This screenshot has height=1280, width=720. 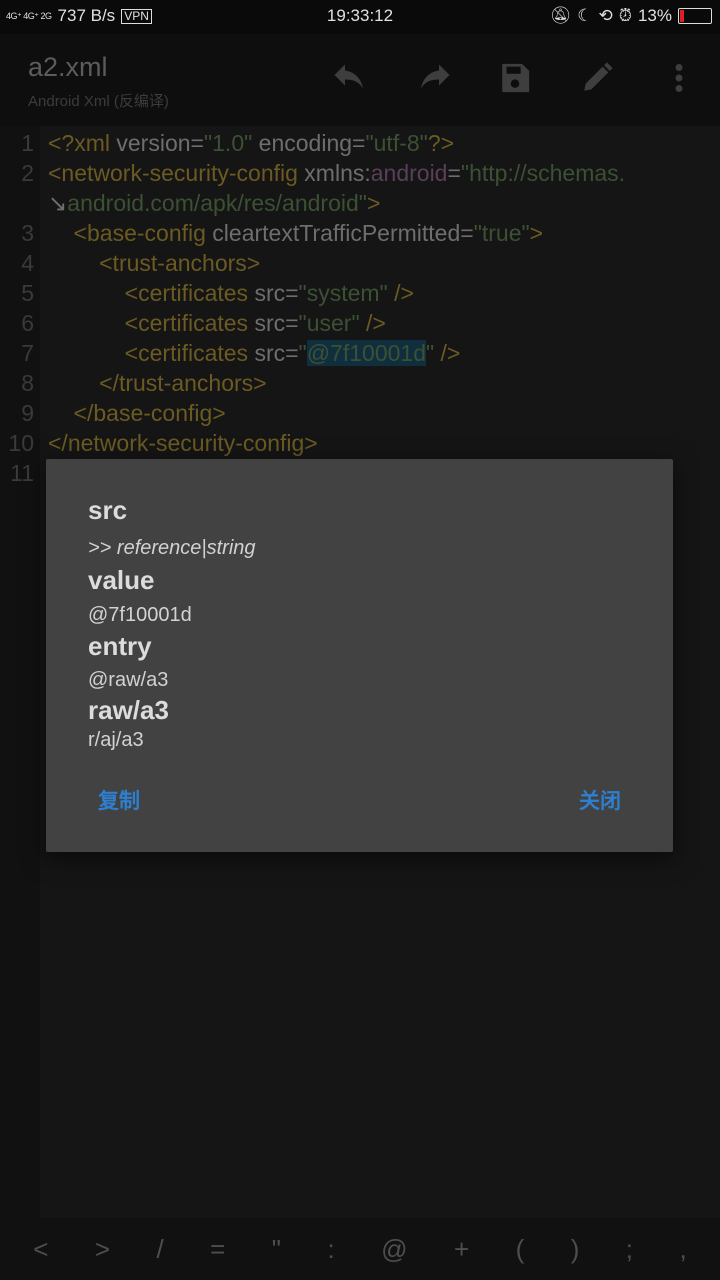 What do you see at coordinates (217, 1249) in the screenshot?
I see `symbol-key: =` at bounding box center [217, 1249].